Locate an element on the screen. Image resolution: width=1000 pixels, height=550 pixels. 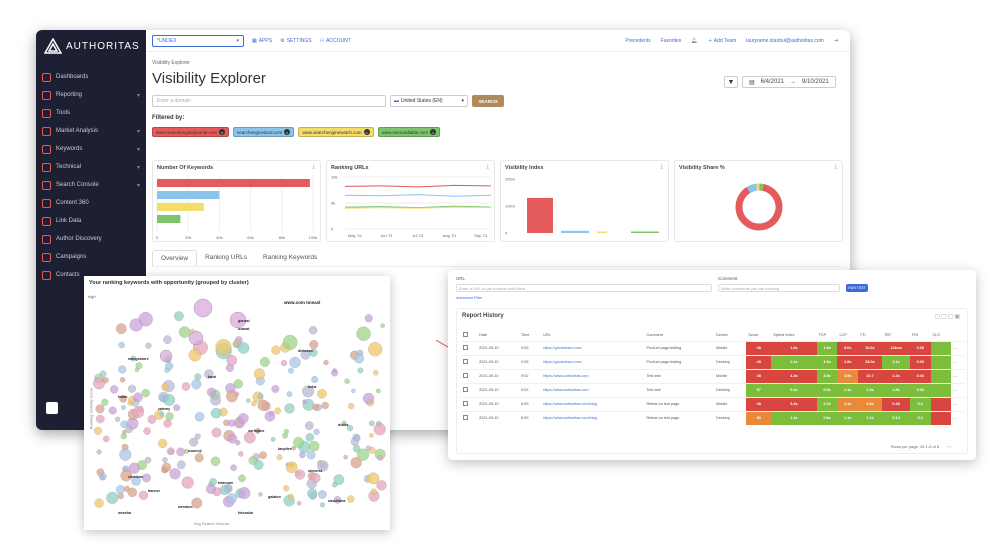
search-button: SEARCH is located at coordinates (488, 101).